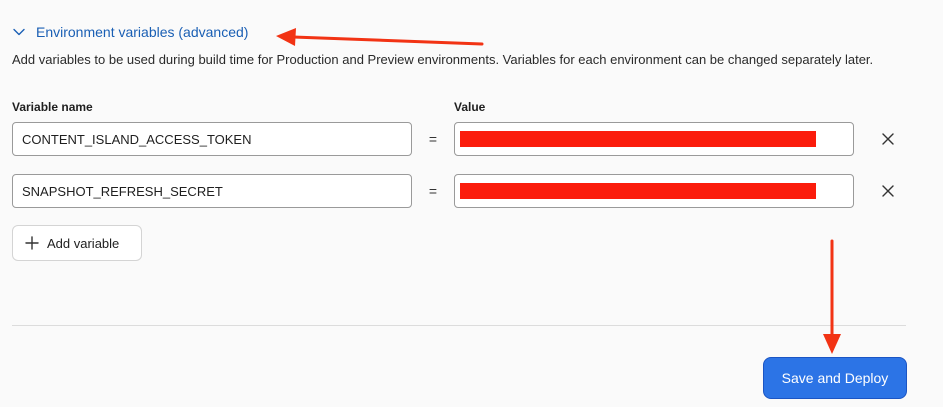  What do you see at coordinates (52, 107) in the screenshot?
I see `variable-name-column-label: Variable name` at bounding box center [52, 107].